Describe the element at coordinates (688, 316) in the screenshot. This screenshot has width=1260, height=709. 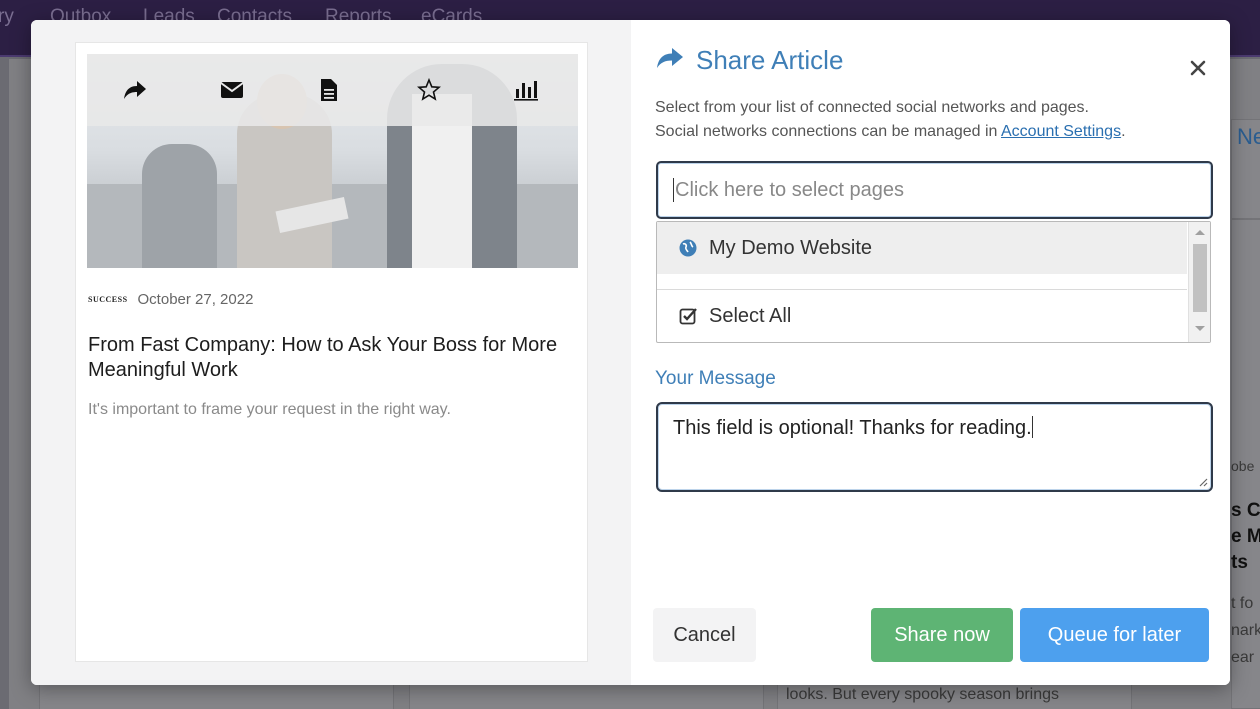
I see `checkbox-icon` at that location.